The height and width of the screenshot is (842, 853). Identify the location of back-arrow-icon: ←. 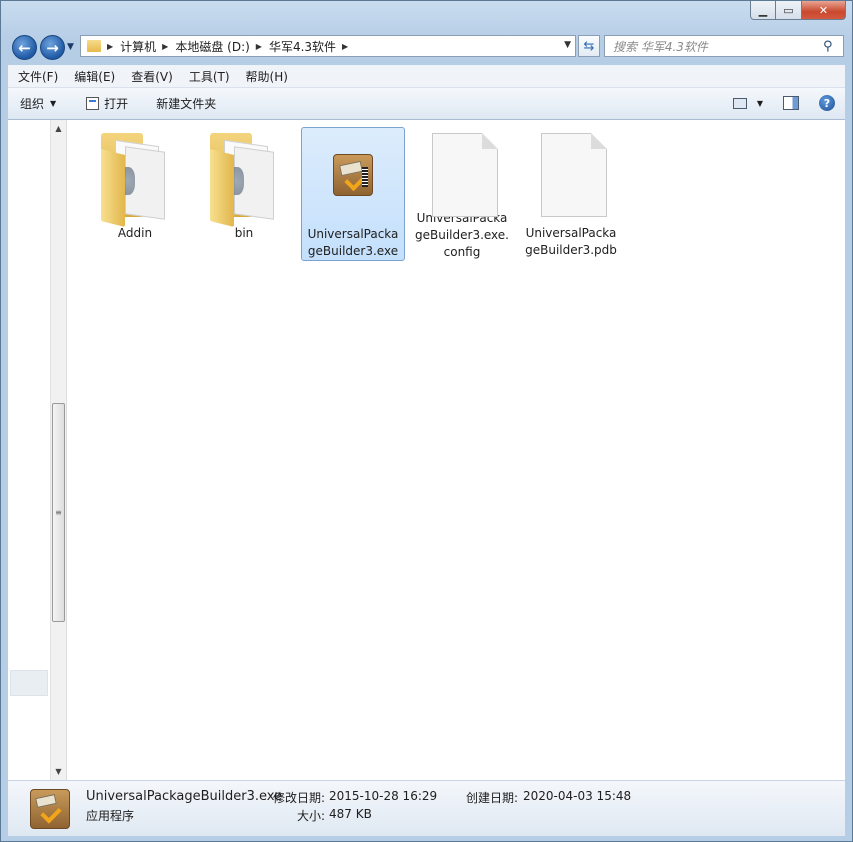
(24, 47).